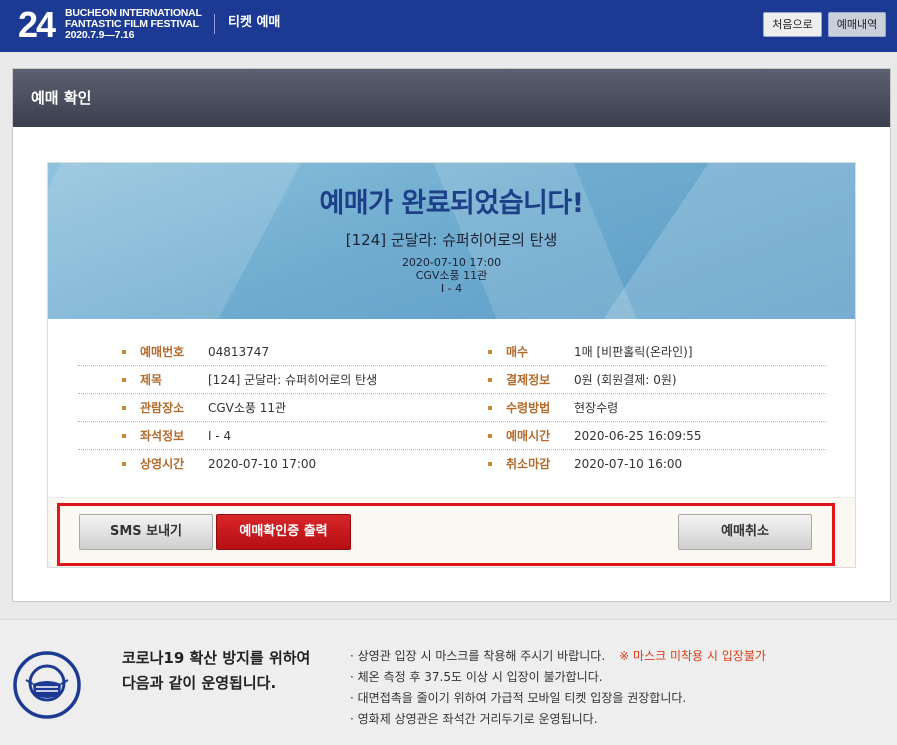 This screenshot has height=745, width=897. I want to click on detail-value: 2020-07-10 17:00, so click(262, 464).